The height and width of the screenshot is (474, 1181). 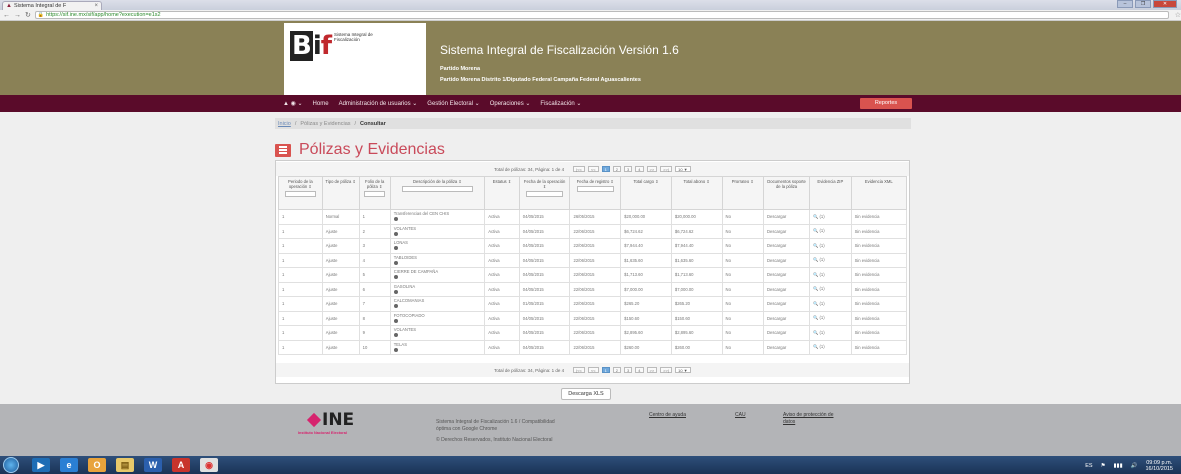 What do you see at coordinates (293, 103) in the screenshot?
I see `user-menu: ▲ ◉ ⌄` at bounding box center [293, 103].